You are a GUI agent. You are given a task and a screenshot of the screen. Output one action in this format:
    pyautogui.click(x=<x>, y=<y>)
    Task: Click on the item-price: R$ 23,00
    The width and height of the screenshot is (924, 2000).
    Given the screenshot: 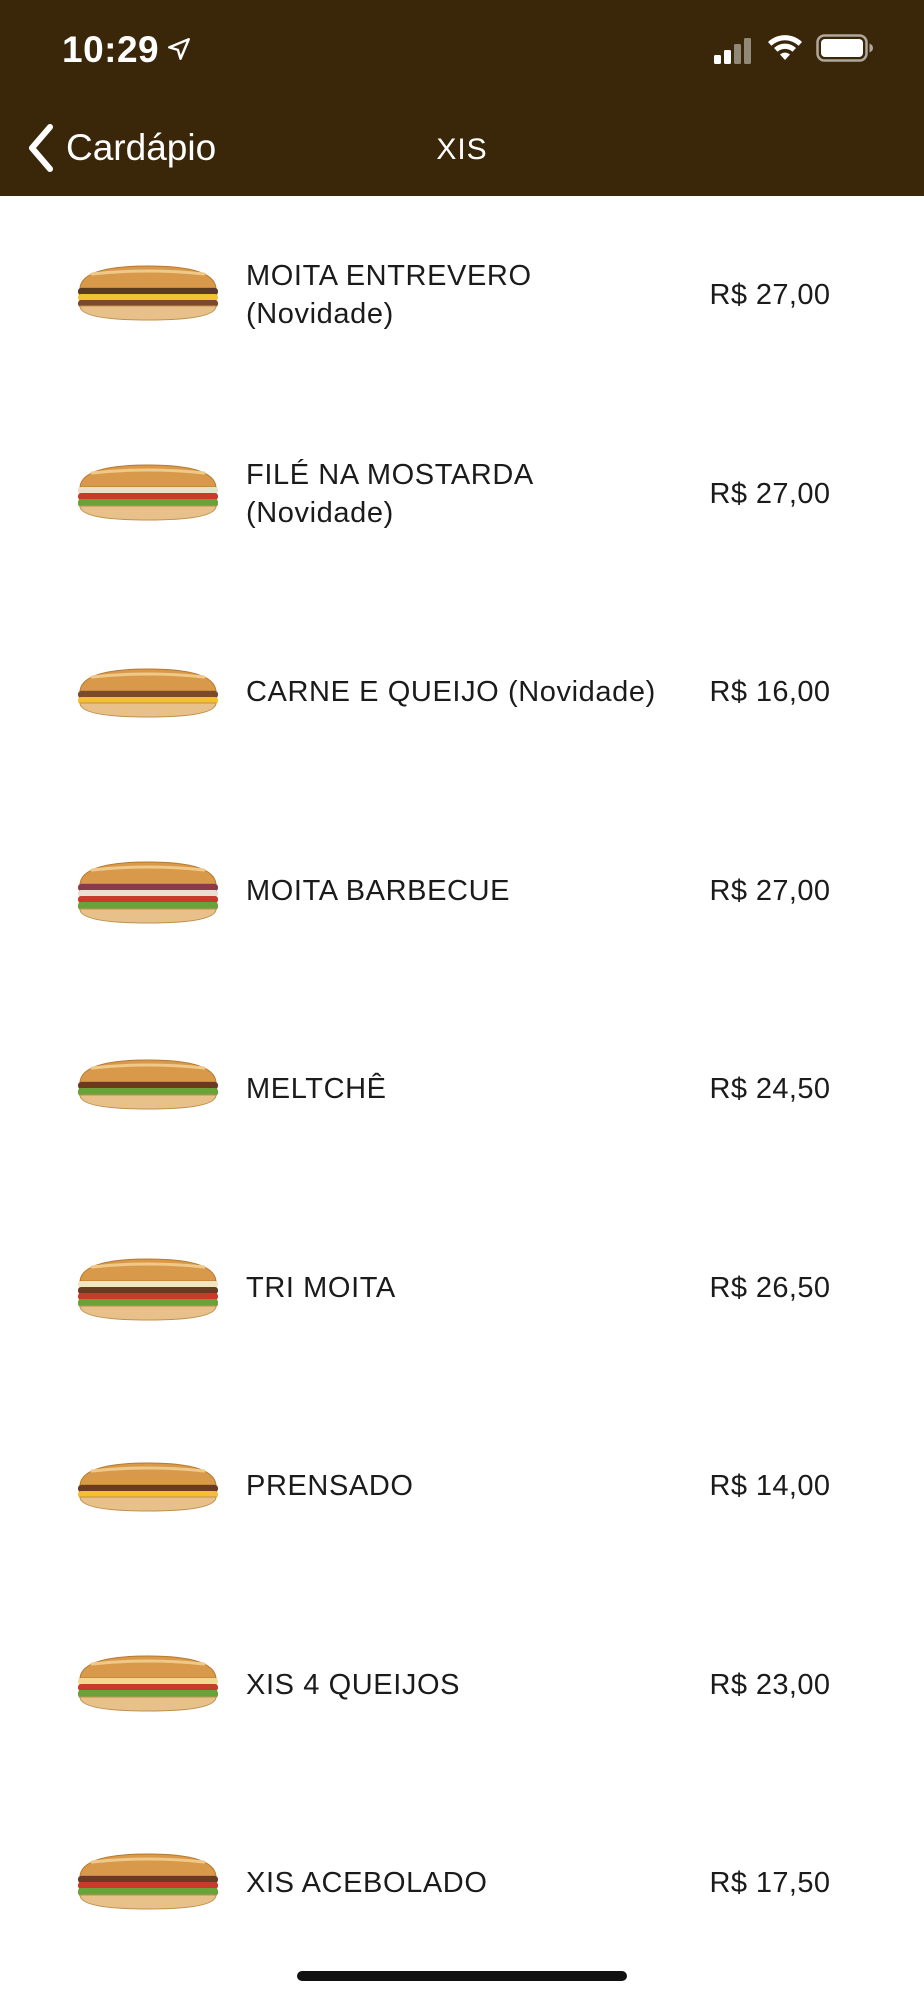 What is the action you would take?
    pyautogui.click(x=770, y=1684)
    